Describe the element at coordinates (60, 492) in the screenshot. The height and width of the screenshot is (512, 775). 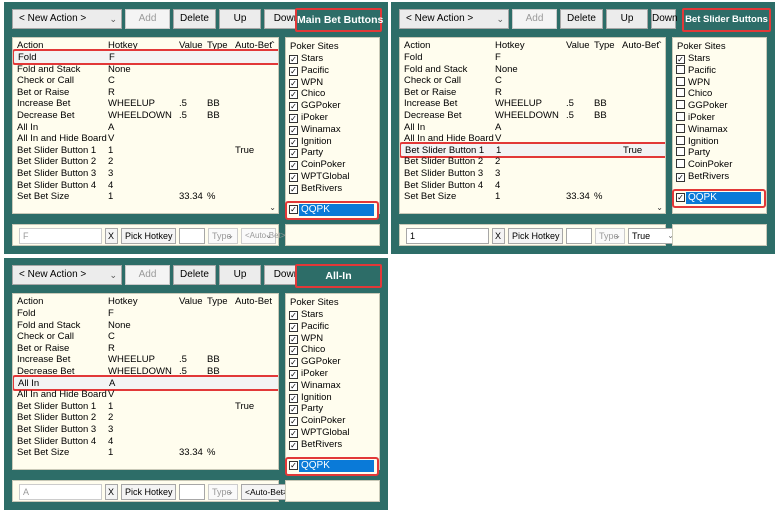
I see `hotkey-input: A` at that location.